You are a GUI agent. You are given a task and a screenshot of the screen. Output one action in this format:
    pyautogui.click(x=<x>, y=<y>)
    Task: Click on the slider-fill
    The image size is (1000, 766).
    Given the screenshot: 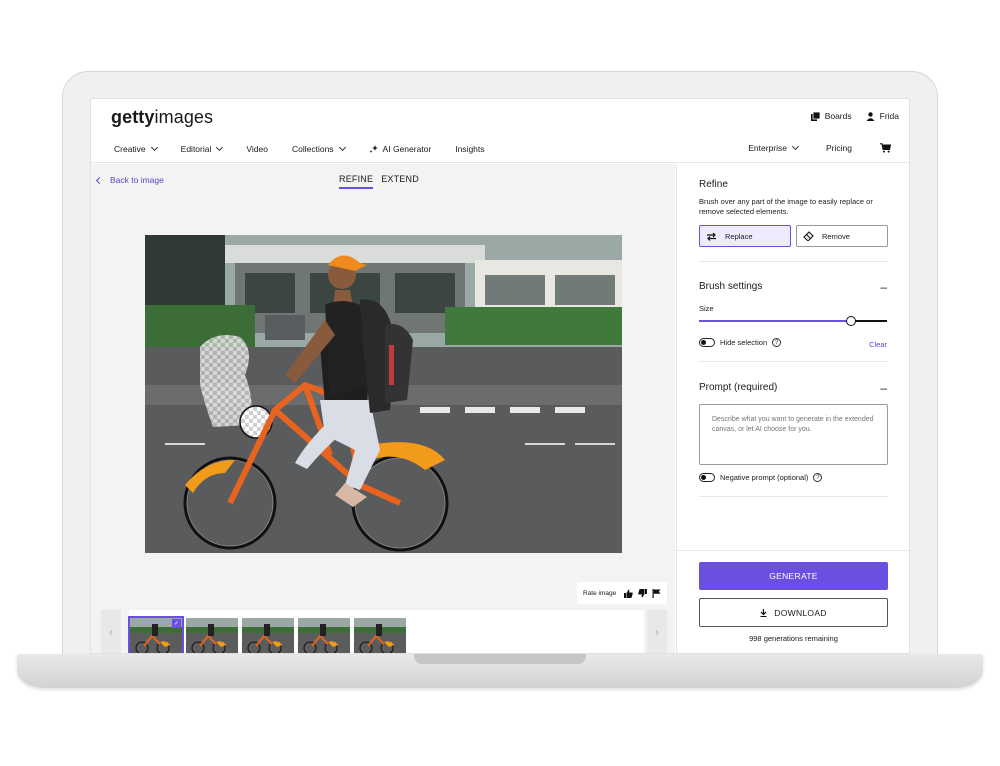 What is the action you would take?
    pyautogui.click(x=775, y=321)
    